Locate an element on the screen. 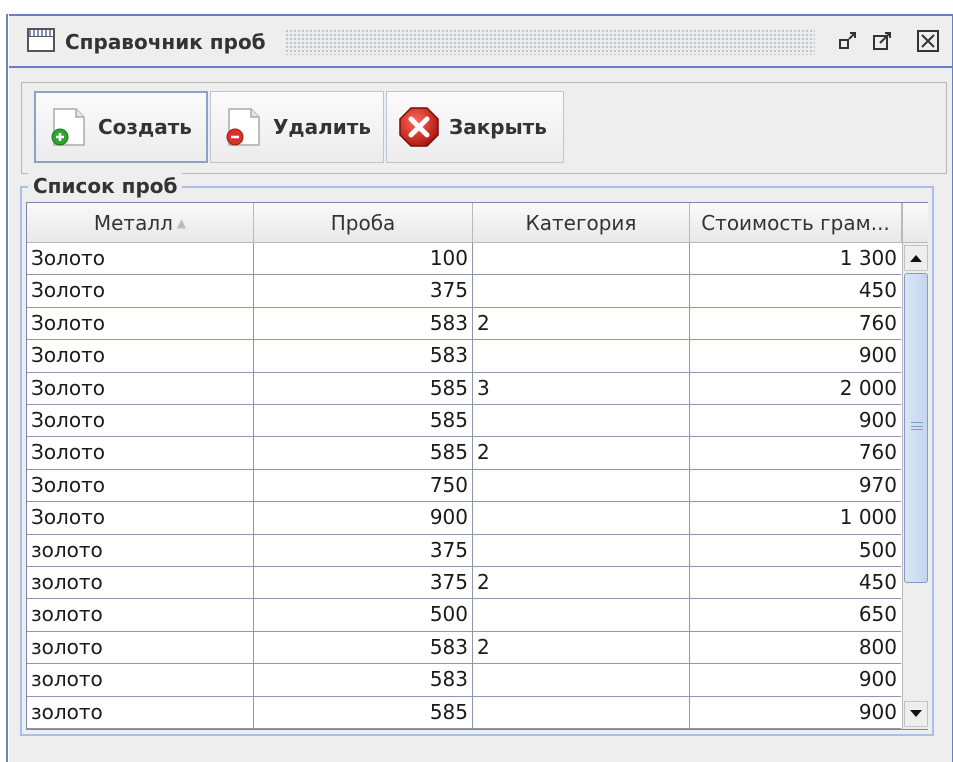 The image size is (953, 762). column-header-label: Категория is located at coordinates (581, 222).